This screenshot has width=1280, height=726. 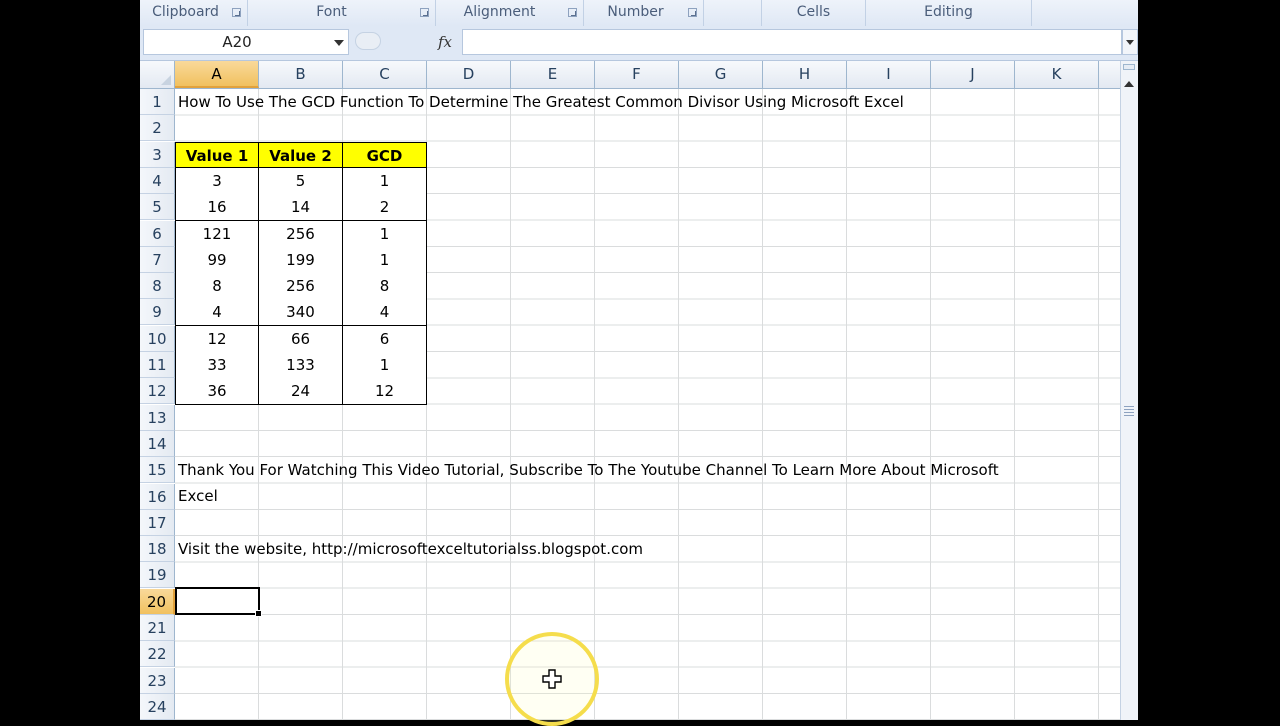 I want to click on row-header-1: 1, so click(x=157, y=102).